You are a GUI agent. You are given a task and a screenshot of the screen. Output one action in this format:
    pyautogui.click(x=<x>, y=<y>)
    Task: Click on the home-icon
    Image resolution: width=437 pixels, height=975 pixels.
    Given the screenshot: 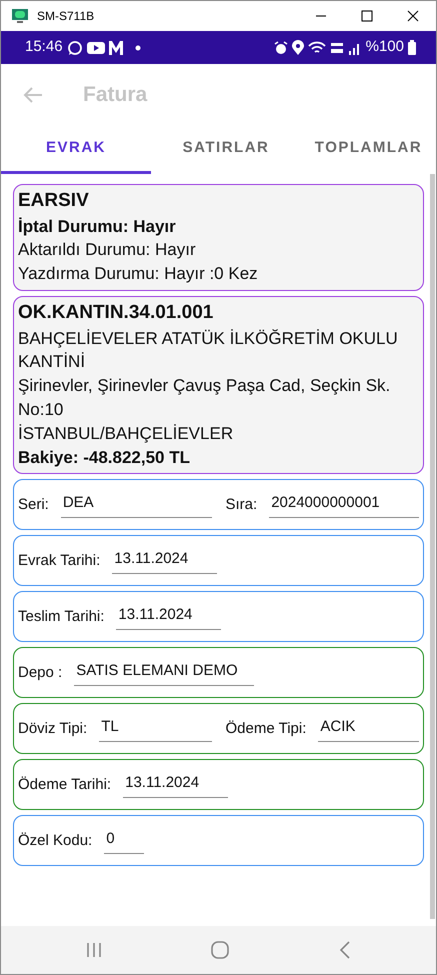 What is the action you would take?
    pyautogui.click(x=220, y=950)
    